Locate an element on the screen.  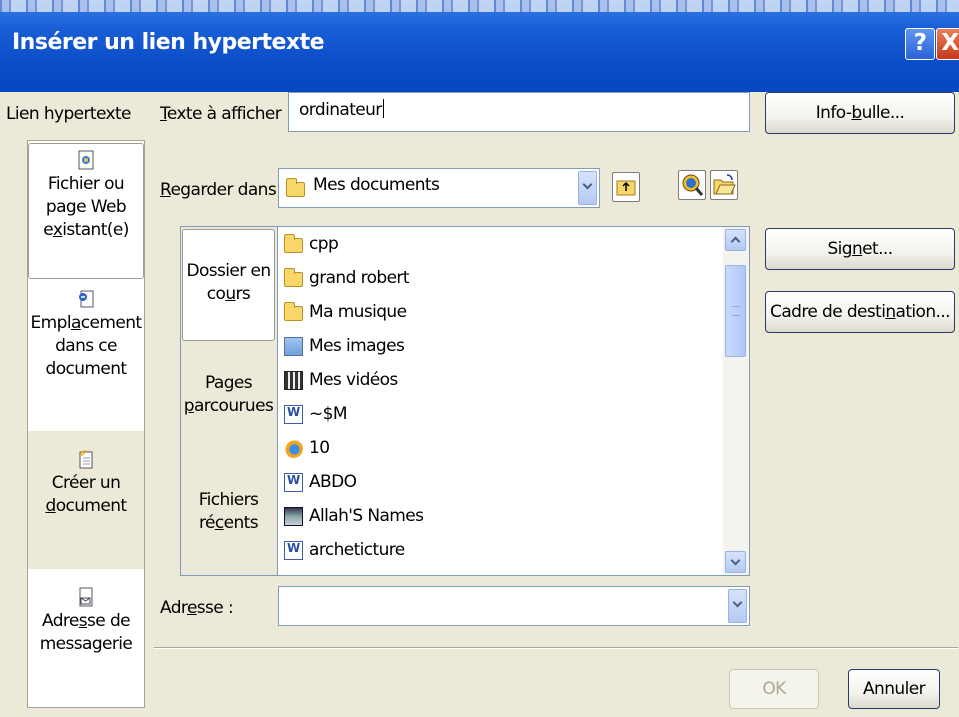
scrollbar-thumb is located at coordinates (735, 311).